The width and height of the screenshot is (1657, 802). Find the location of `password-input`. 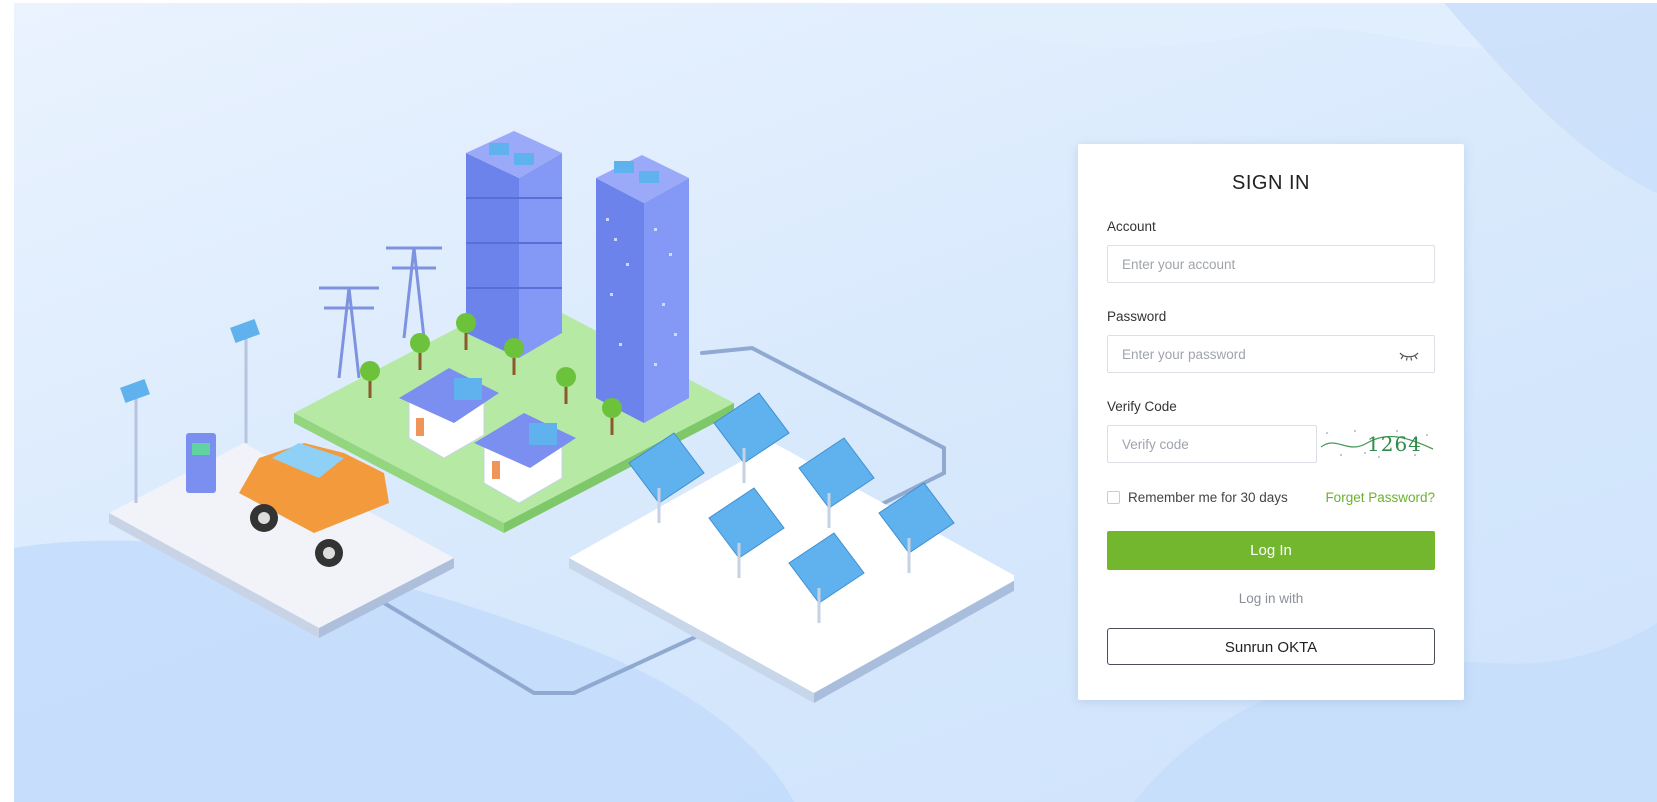

password-input is located at coordinates (1271, 354).